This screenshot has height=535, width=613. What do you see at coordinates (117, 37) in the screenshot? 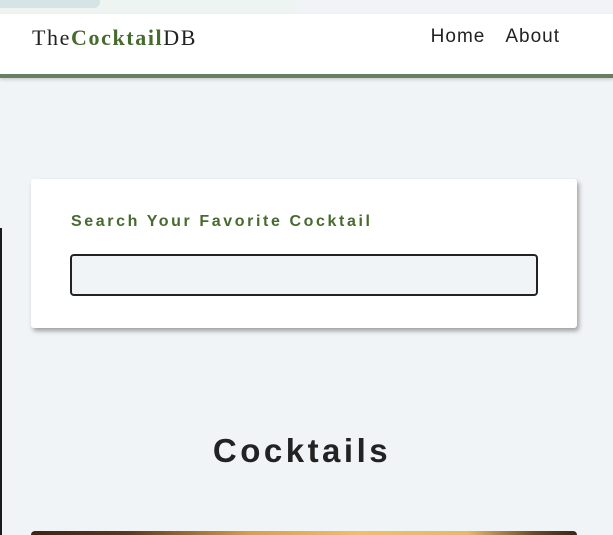
I see `brand-middle: Cocktail` at bounding box center [117, 37].